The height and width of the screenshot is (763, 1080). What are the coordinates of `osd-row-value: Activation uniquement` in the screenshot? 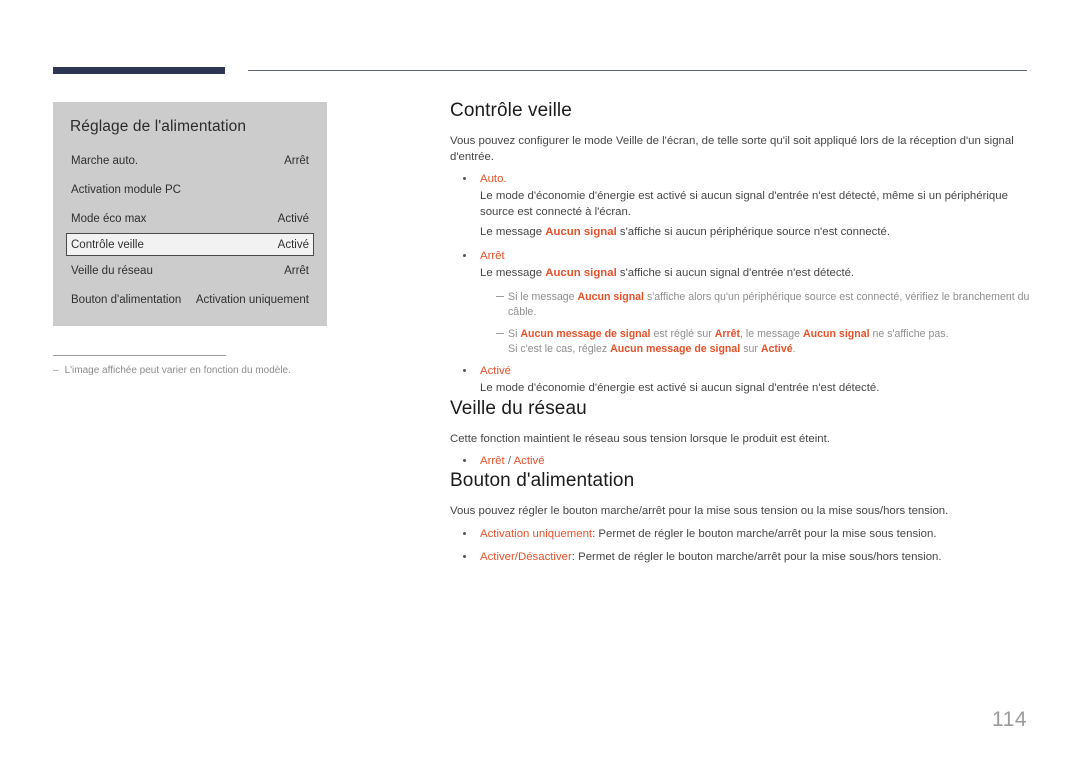 It's located at (252, 299).